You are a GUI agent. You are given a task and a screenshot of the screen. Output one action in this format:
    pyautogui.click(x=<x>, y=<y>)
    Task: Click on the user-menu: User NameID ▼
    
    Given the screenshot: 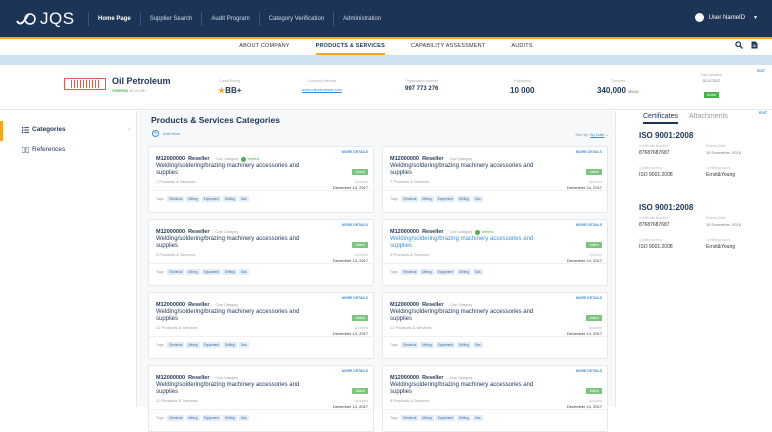 What is the action you would take?
    pyautogui.click(x=726, y=17)
    